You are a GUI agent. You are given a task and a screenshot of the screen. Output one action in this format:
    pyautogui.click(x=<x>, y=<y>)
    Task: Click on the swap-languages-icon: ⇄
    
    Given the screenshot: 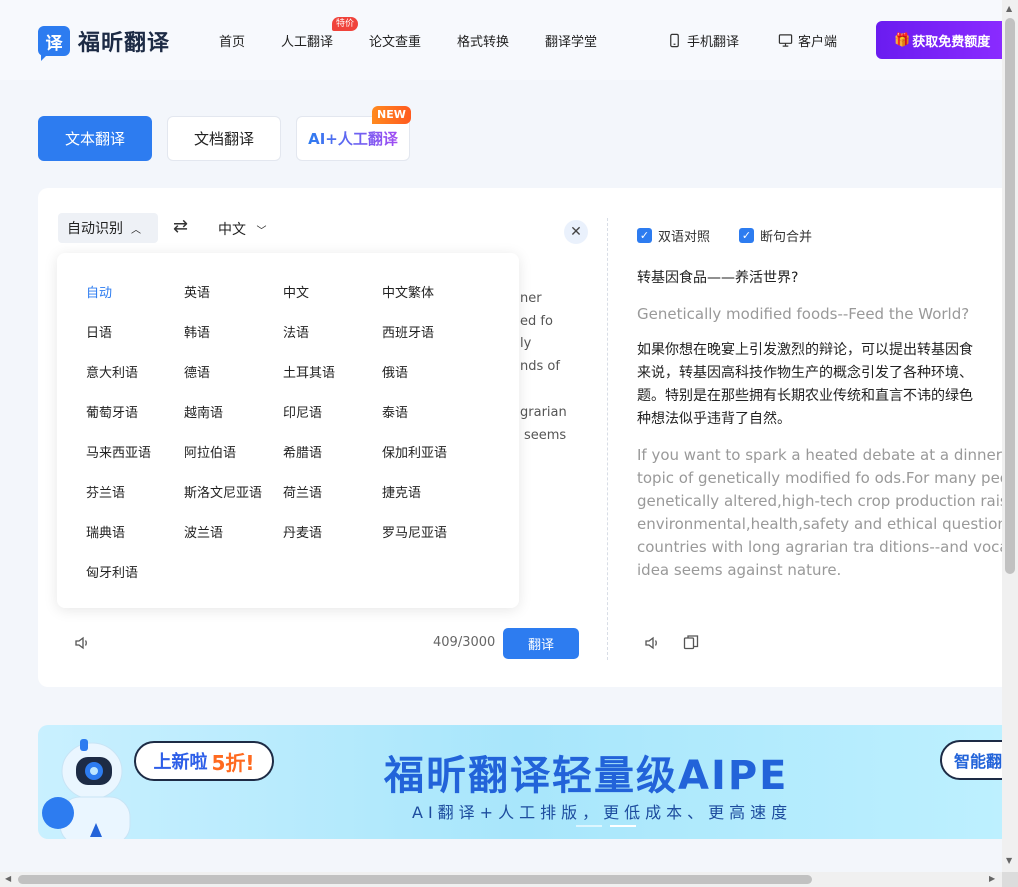 What is the action you would take?
    pyautogui.click(x=180, y=226)
    